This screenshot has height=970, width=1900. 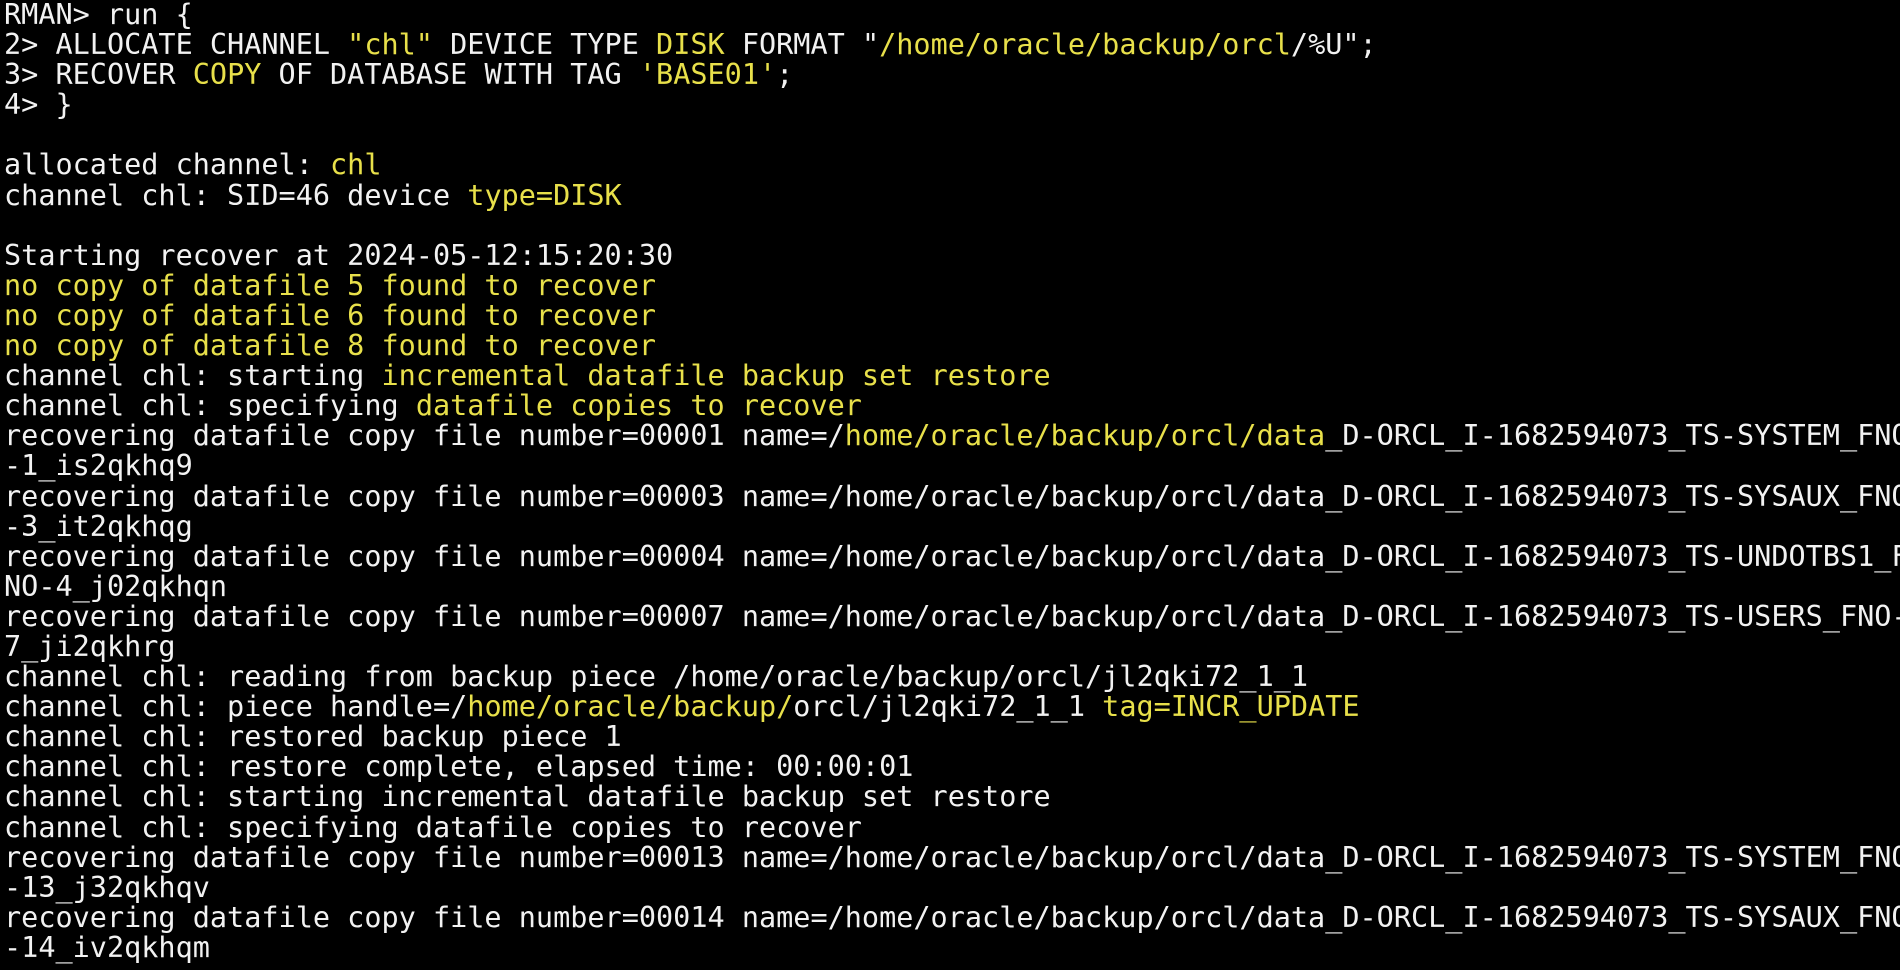 What do you see at coordinates (236, 195) in the screenshot?
I see `output-text: channel chl: SID=46 device` at bounding box center [236, 195].